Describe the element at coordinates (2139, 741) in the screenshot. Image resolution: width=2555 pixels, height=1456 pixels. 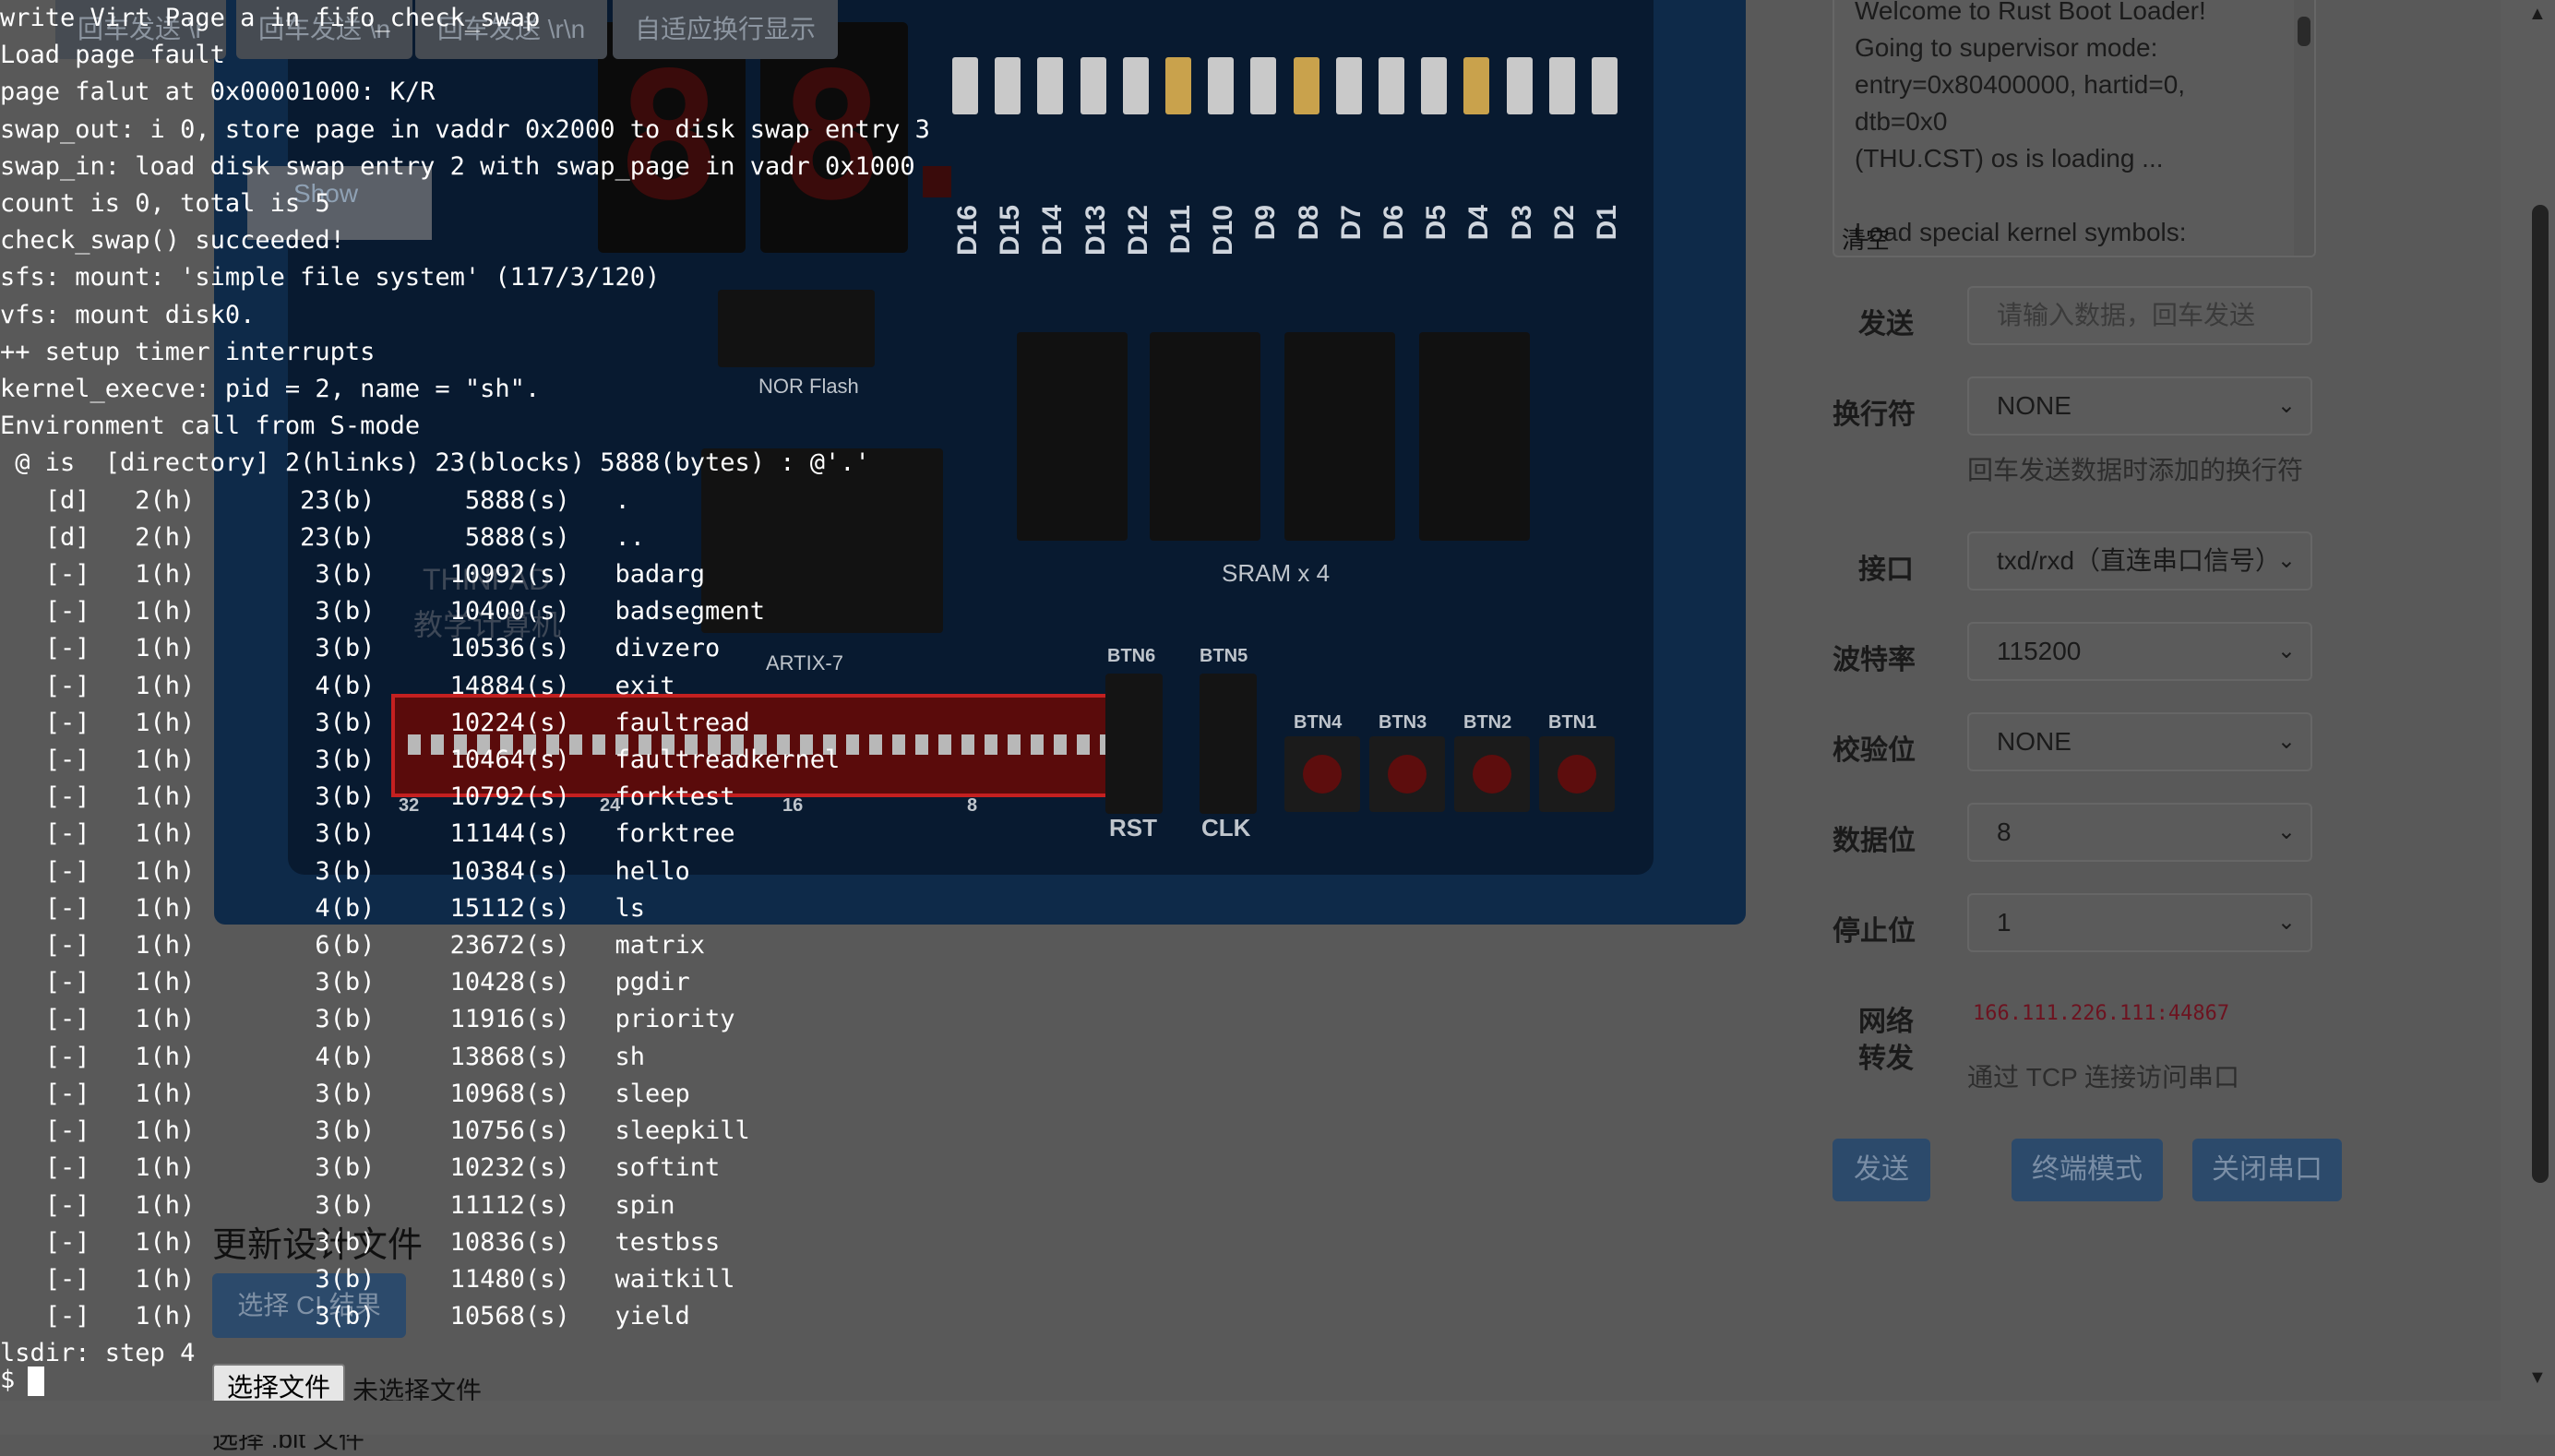
I see `parity-select: NONE ⌄` at that location.